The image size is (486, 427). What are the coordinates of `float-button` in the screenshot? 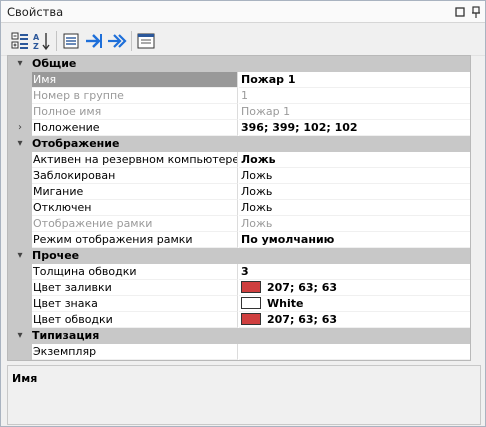 It's located at (460, 12).